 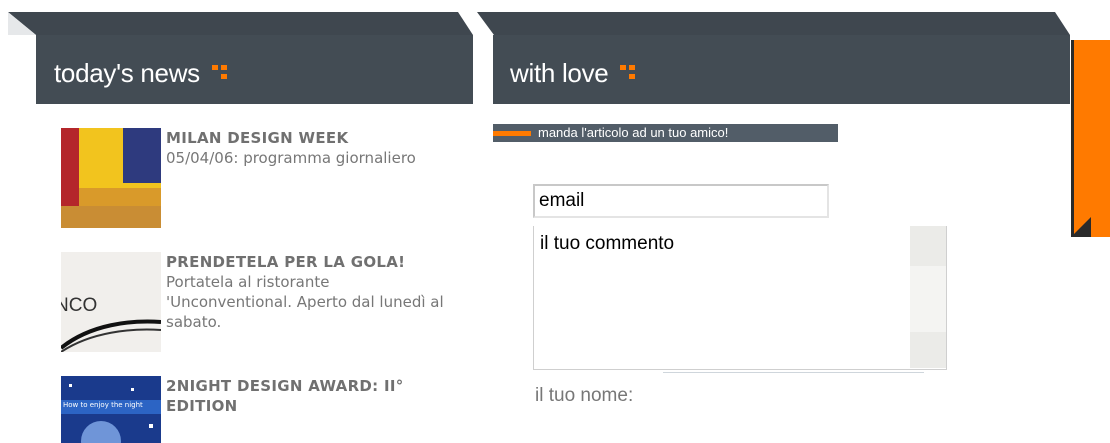 I want to click on news-text-1: 05/04/06: programma giornaliero, so click(x=291, y=158).